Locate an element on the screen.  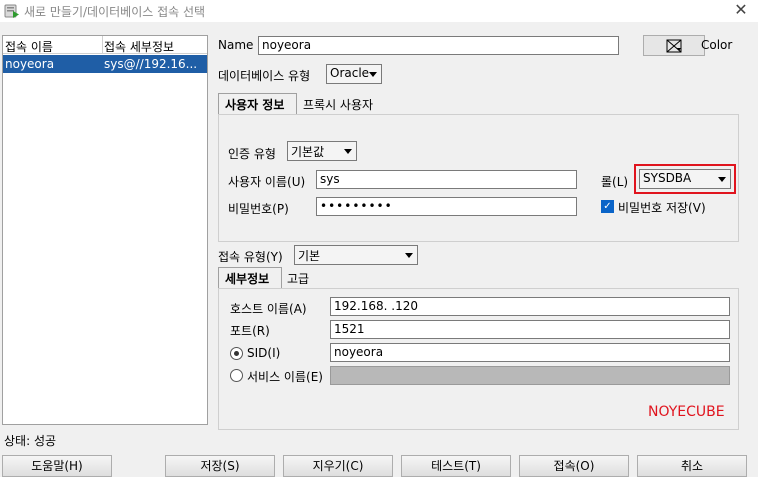
tab-user-info: 사용자 정보 is located at coordinates (257, 103).